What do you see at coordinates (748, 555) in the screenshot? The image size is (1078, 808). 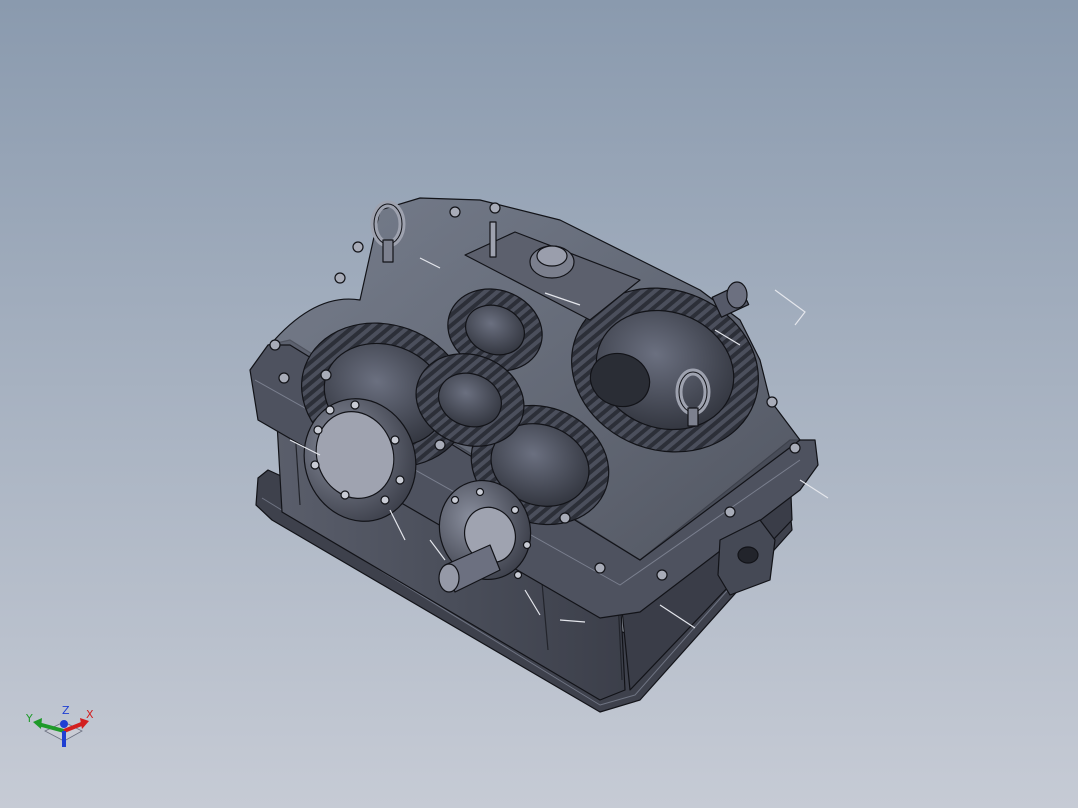 I see `lug-hole` at bounding box center [748, 555].